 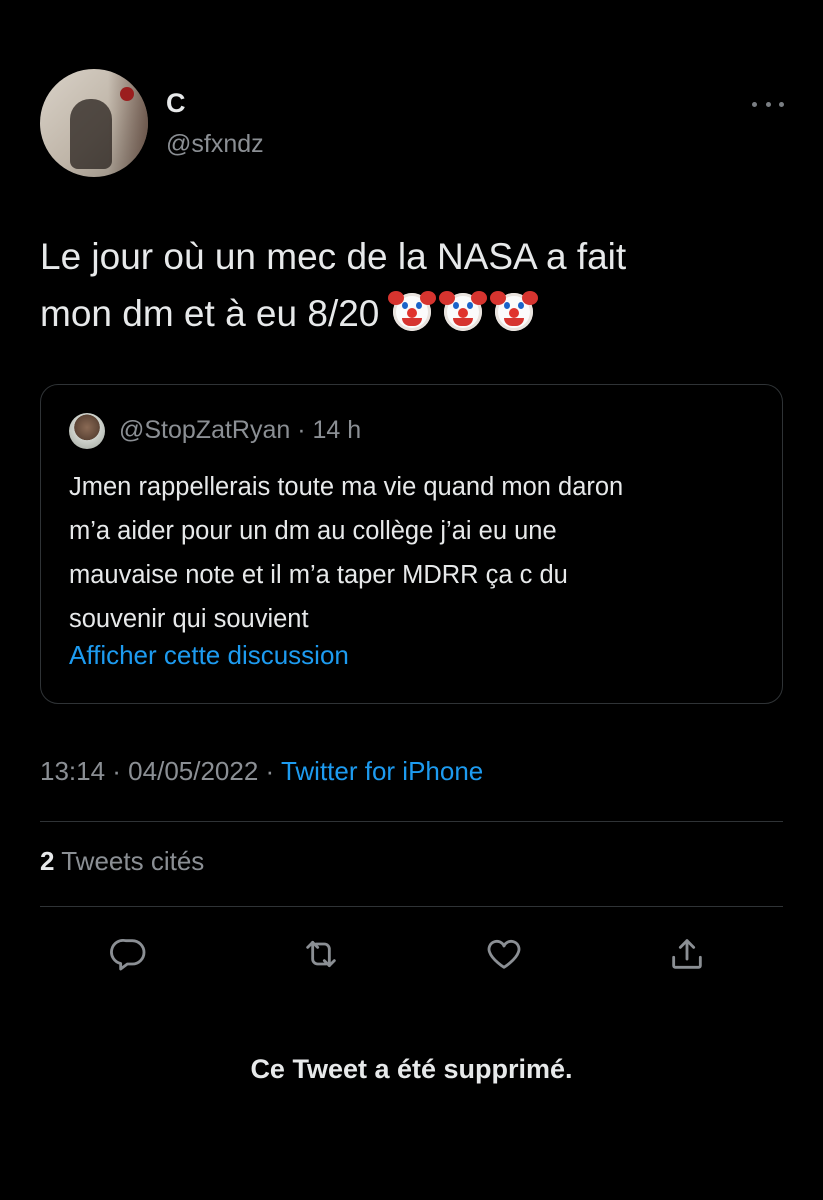 What do you see at coordinates (160, 771) in the screenshot?
I see `tweet-timestamp: 13:14 · 04/05/2022 ·` at bounding box center [160, 771].